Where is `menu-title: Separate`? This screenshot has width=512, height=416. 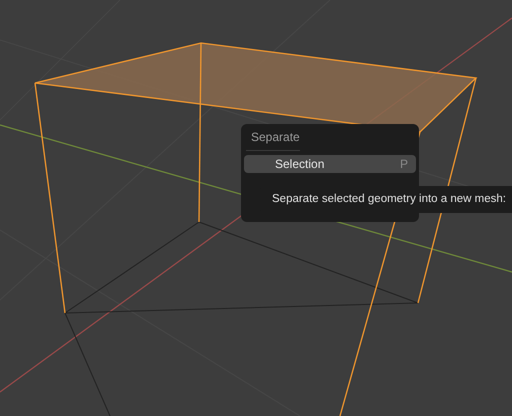 menu-title: Separate is located at coordinates (273, 137).